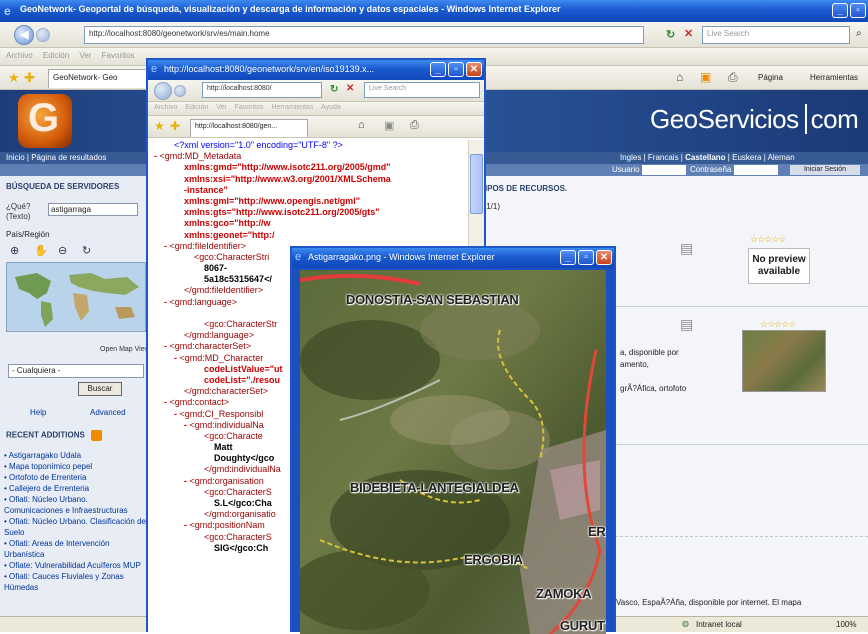 The height and width of the screenshot is (634, 868). What do you see at coordinates (163, 91) in the screenshot?
I see `back-button` at bounding box center [163, 91].